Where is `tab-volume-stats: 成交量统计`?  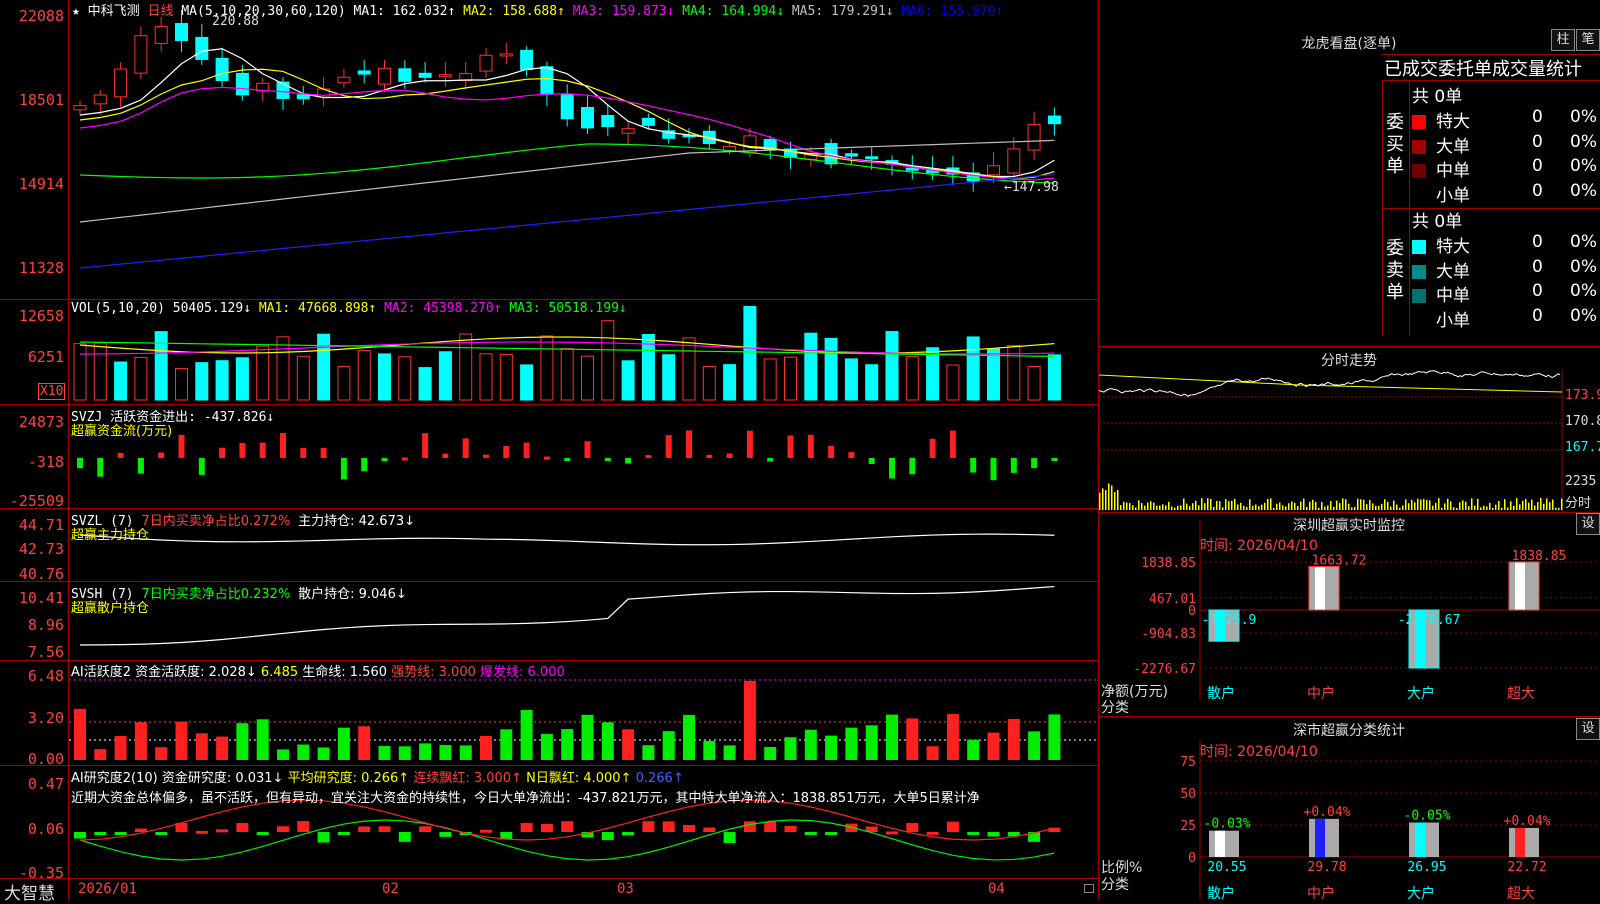
tab-volume-stats: 成交量统计 is located at coordinates (1537, 69).